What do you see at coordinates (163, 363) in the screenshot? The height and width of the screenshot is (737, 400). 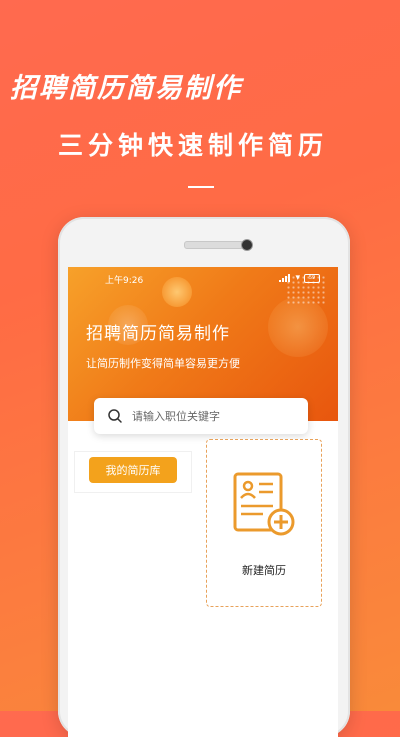 I see `app-subtitle: 让简历制作变得简单容易更方便` at bounding box center [163, 363].